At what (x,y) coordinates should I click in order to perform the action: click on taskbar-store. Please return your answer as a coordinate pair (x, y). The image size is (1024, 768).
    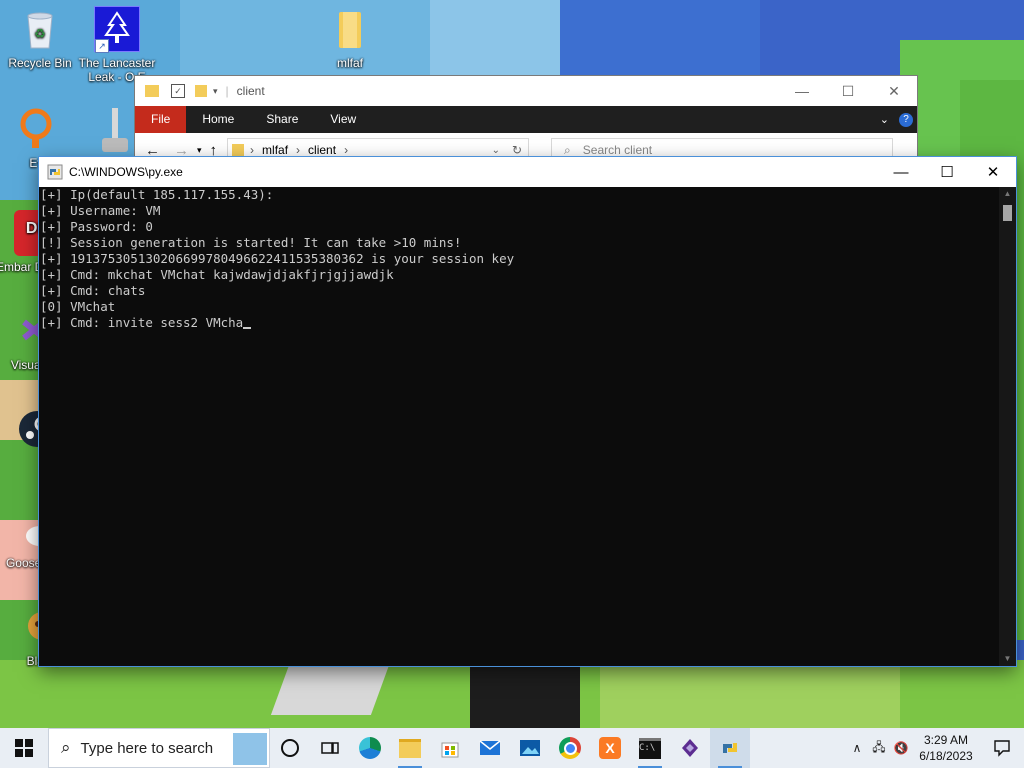
    Looking at the image, I should click on (450, 748).